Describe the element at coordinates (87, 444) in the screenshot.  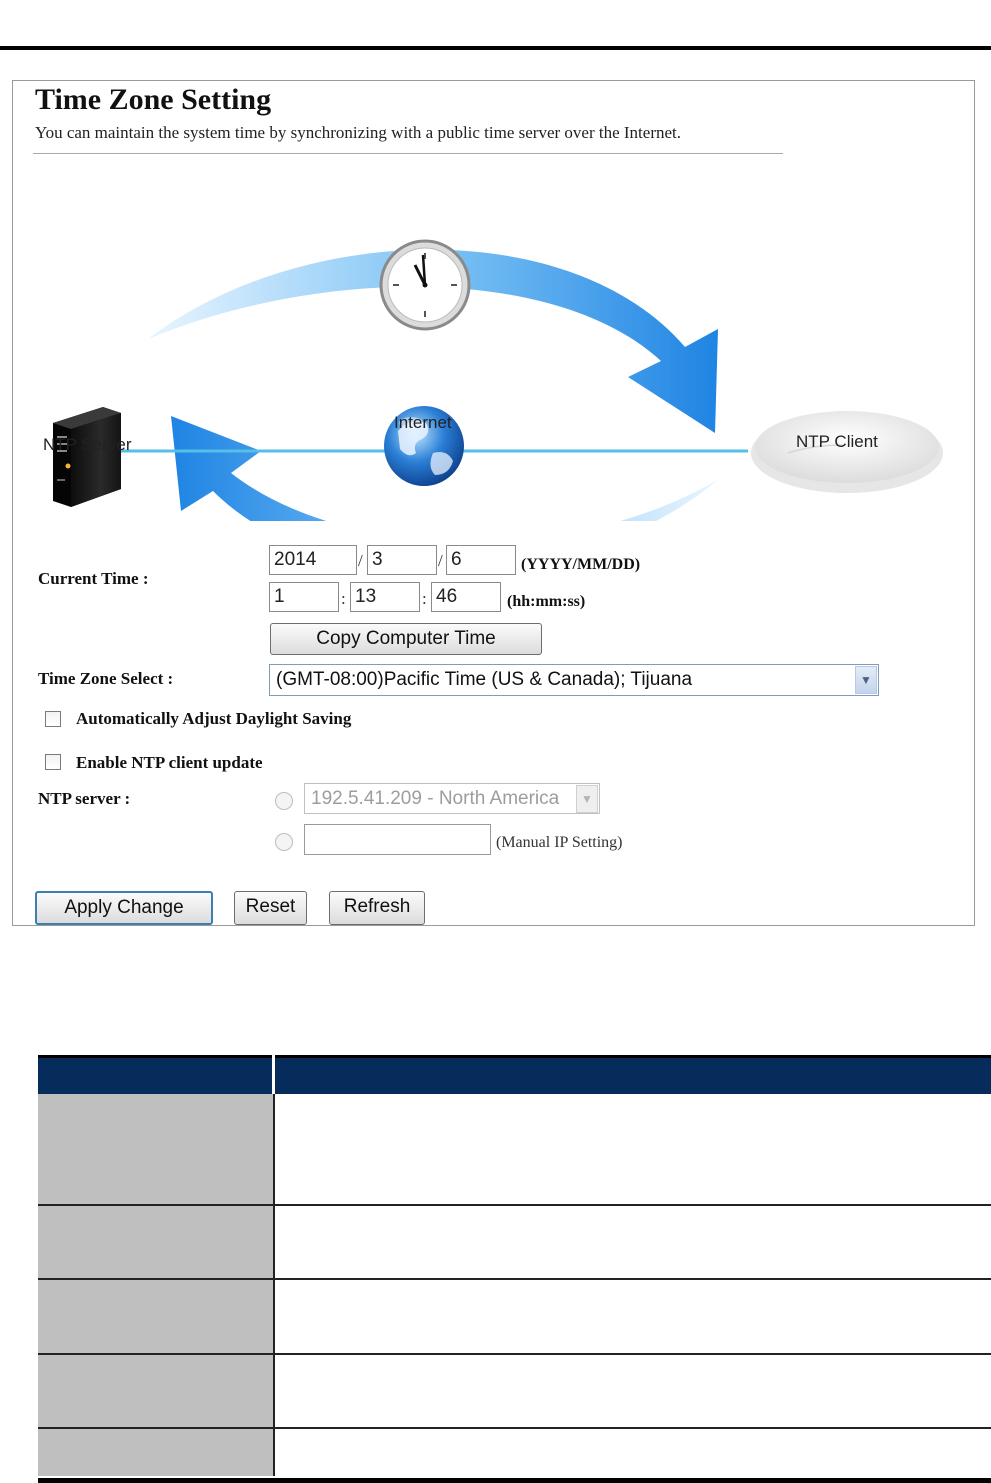
I see `ntp-server-label: NTP Server` at that location.